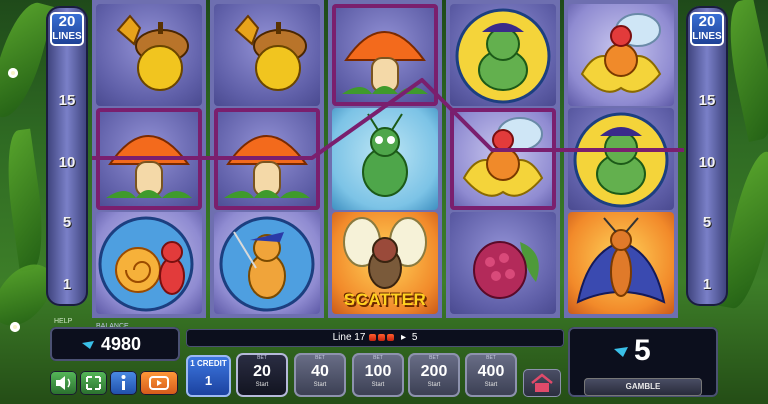 The image size is (768, 404). Describe the element at coordinates (13, 73) in the screenshot. I see `flower-decoration` at that location.